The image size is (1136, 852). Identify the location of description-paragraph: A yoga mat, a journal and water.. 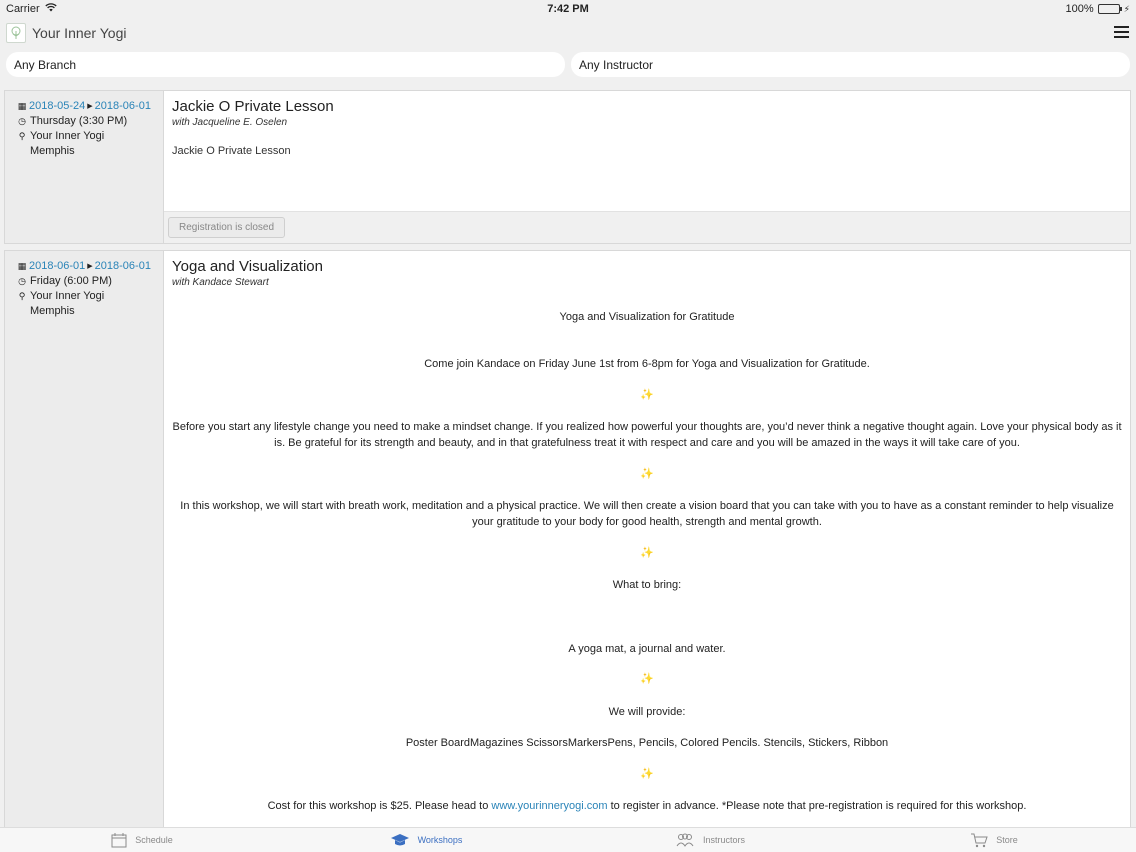
(647, 649).